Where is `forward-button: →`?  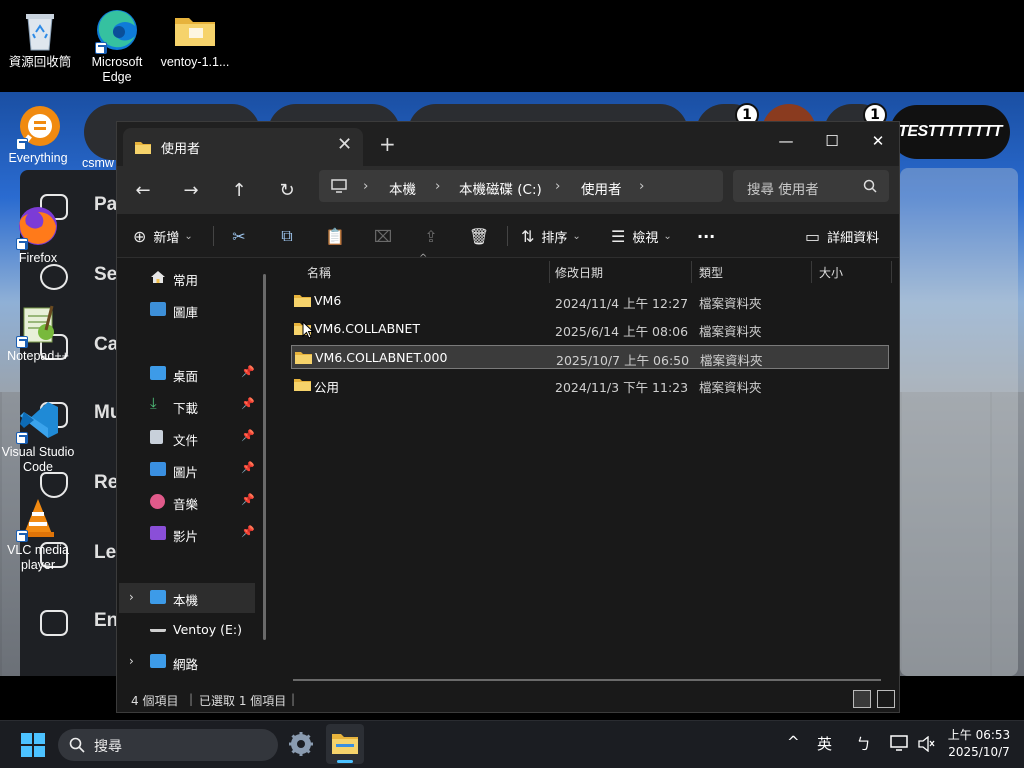 forward-button: → is located at coordinates (191, 190).